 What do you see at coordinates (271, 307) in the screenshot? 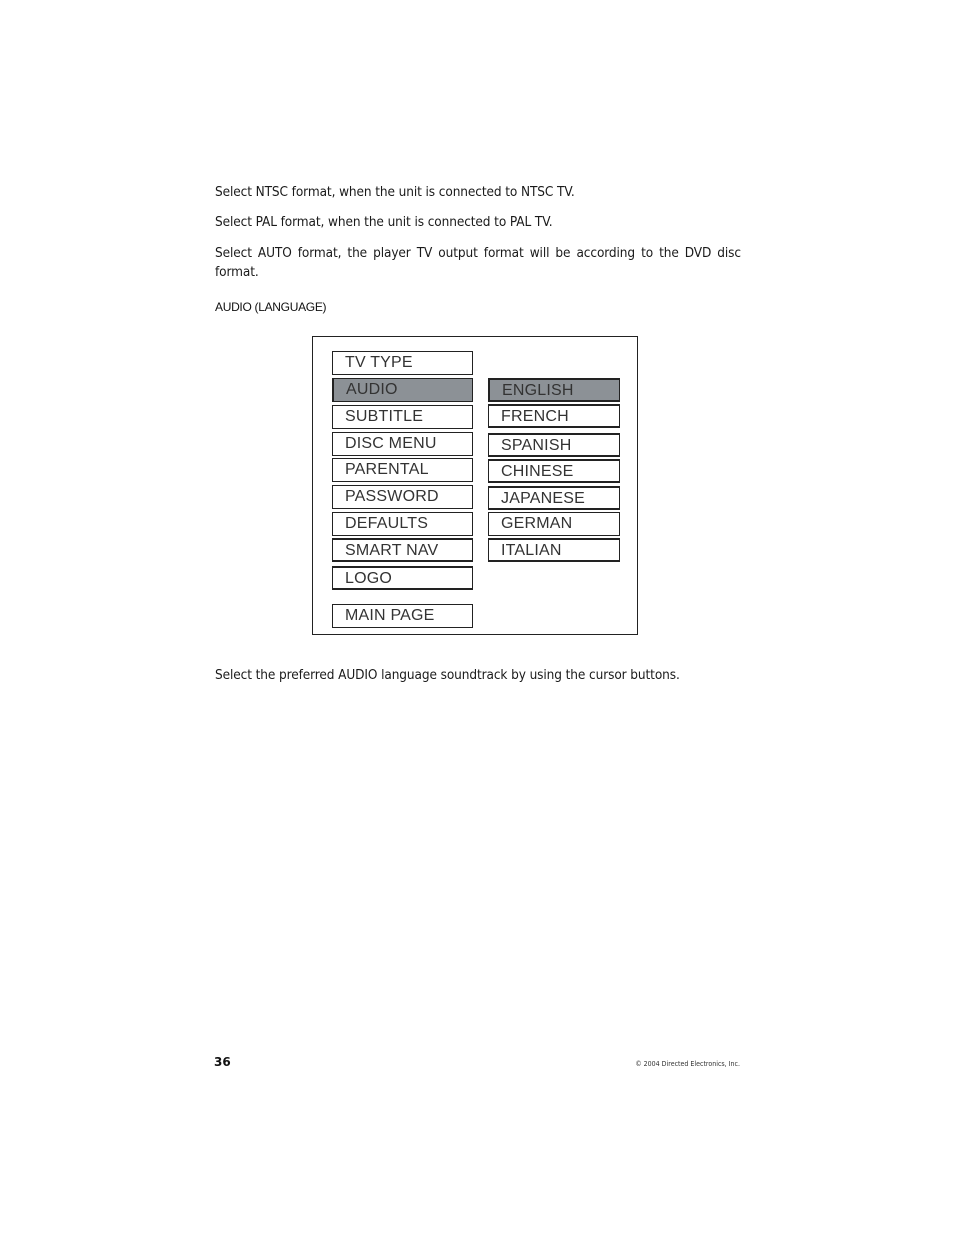
I see `section-heading: AUDIO (LANGUAGE)` at bounding box center [271, 307].